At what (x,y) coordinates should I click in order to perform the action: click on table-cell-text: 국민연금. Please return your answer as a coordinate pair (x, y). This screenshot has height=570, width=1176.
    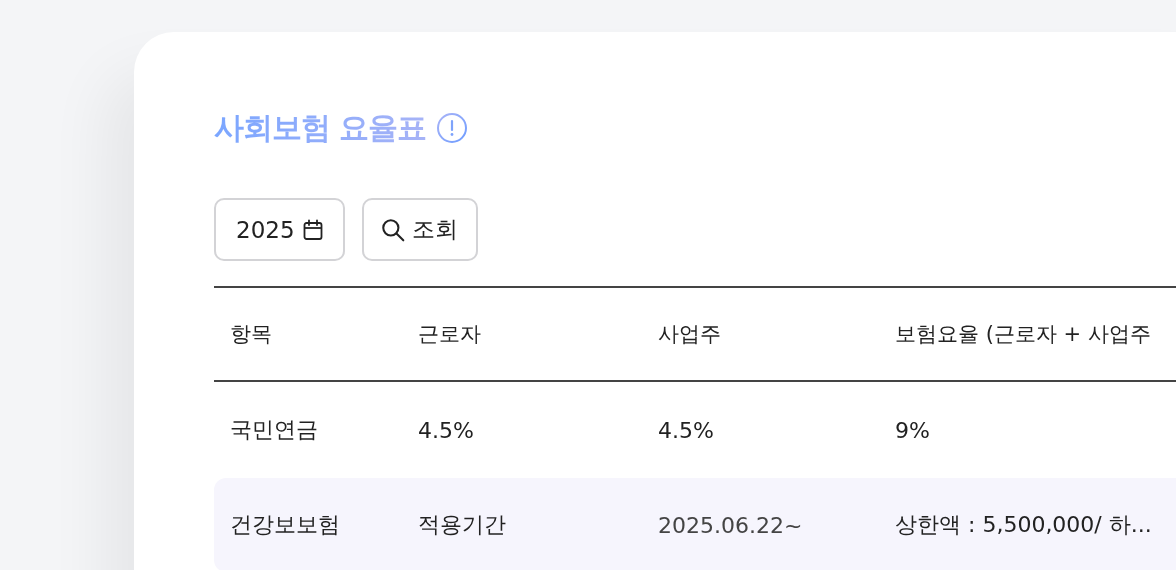
    Looking at the image, I should click on (274, 430).